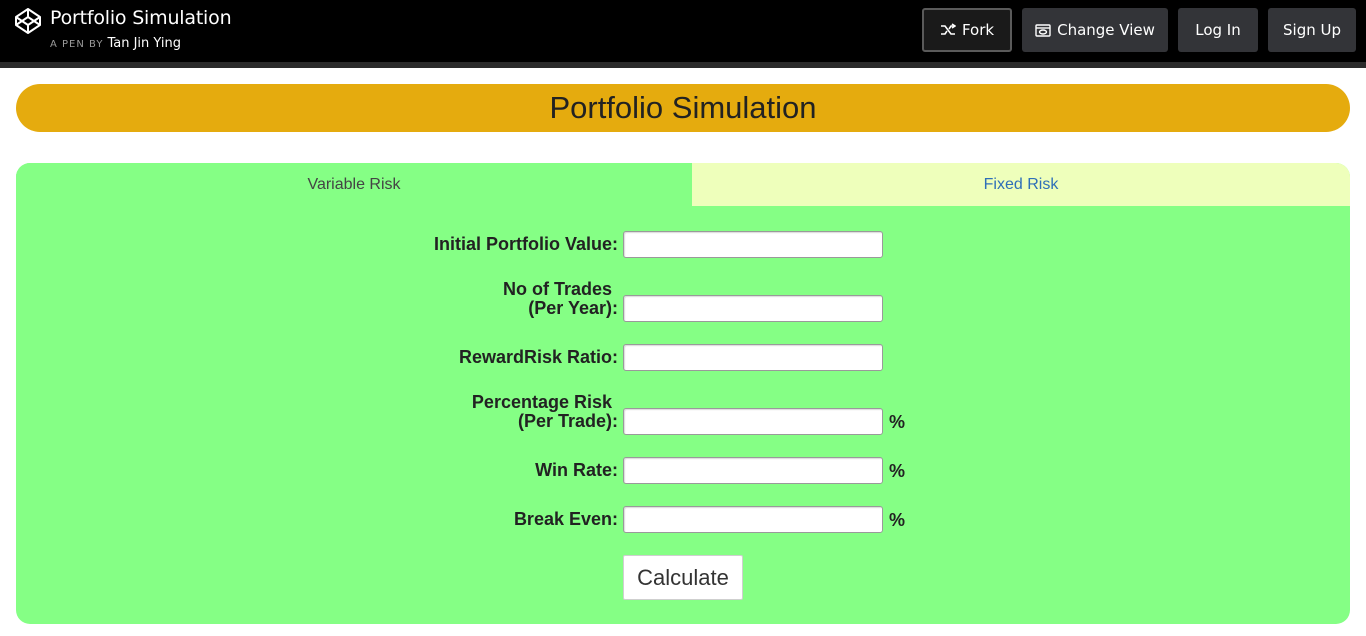 The image size is (1366, 636). What do you see at coordinates (573, 308) in the screenshot?
I see `trades-label-line2: (Per Year):` at bounding box center [573, 308].